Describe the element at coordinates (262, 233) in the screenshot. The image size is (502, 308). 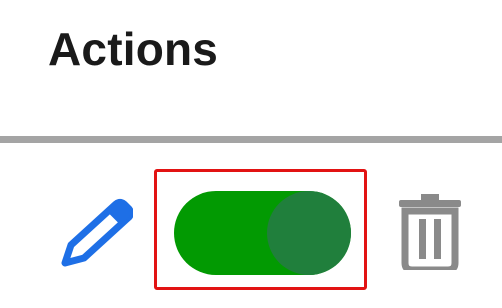
I see `status-toggle-switch` at that location.